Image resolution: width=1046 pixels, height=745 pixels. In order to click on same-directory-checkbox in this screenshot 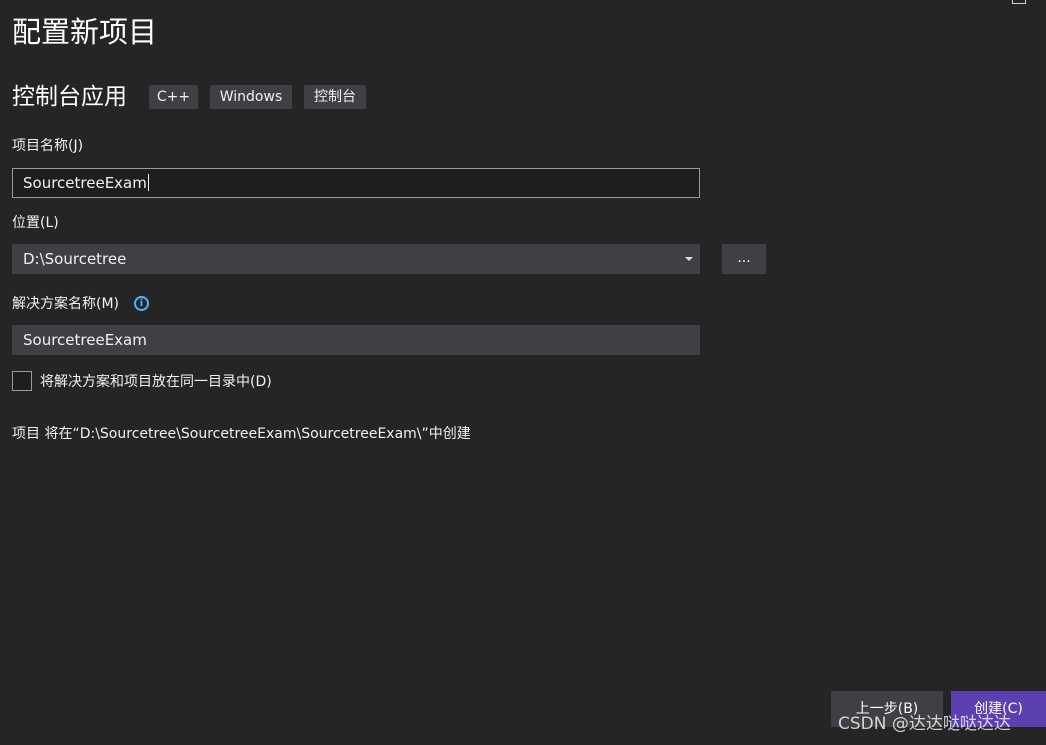, I will do `click(22, 381)`.